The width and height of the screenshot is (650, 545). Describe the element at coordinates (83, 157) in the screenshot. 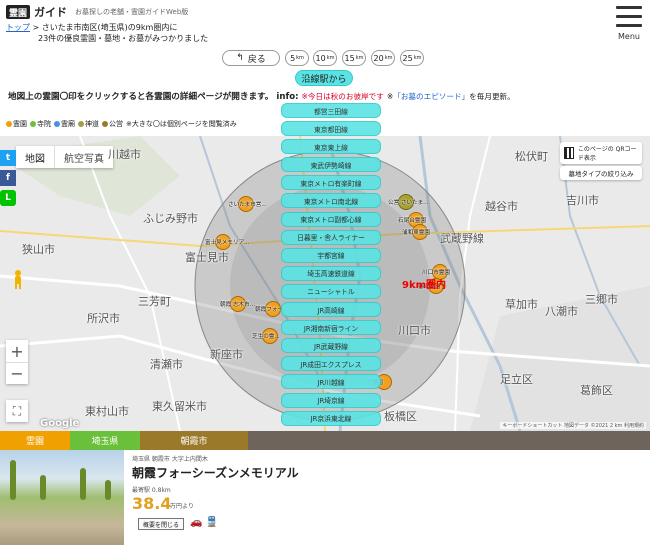

I see `tab-satellite: 航空写真` at that location.